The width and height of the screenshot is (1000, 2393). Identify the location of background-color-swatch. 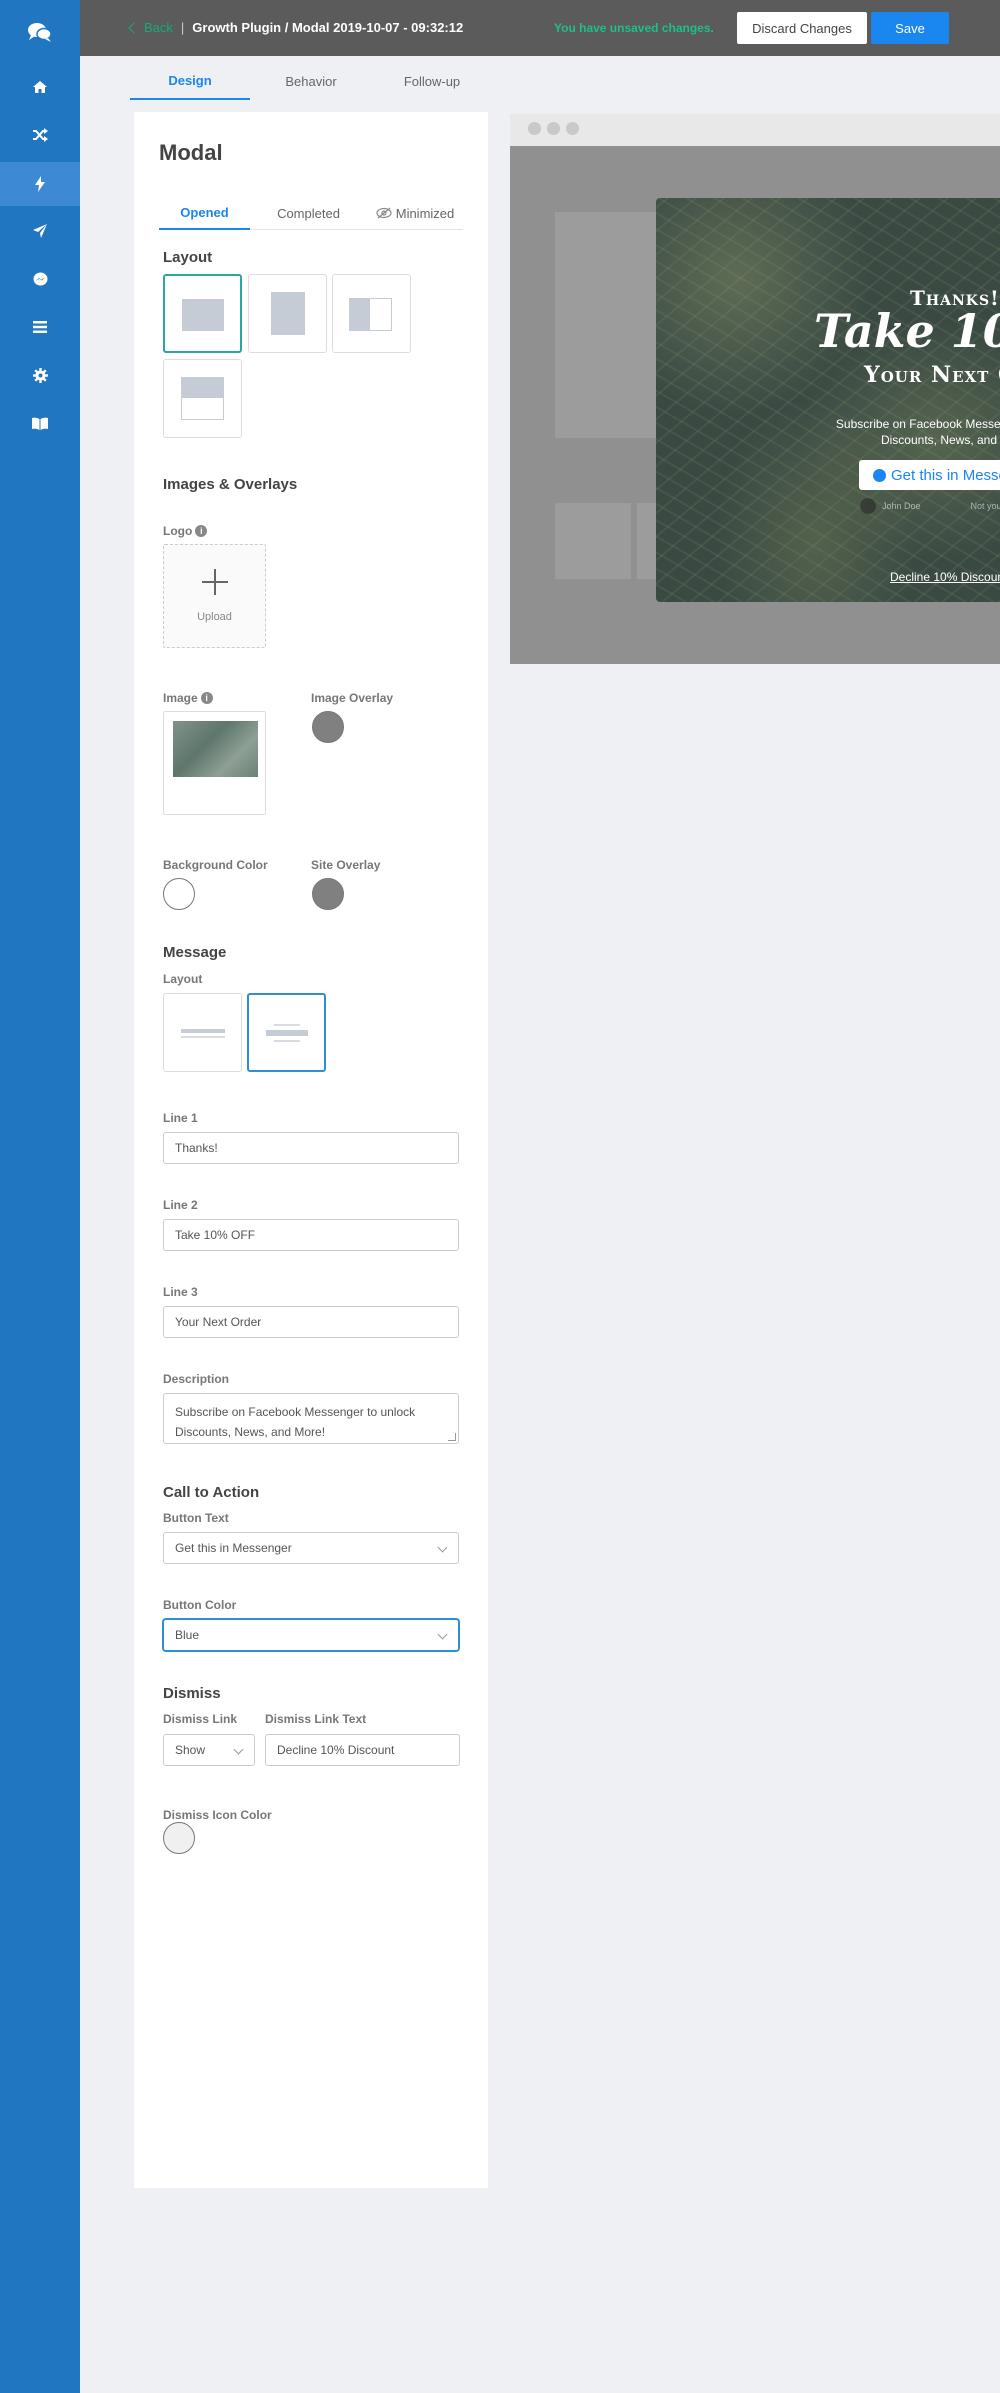
(179, 894).